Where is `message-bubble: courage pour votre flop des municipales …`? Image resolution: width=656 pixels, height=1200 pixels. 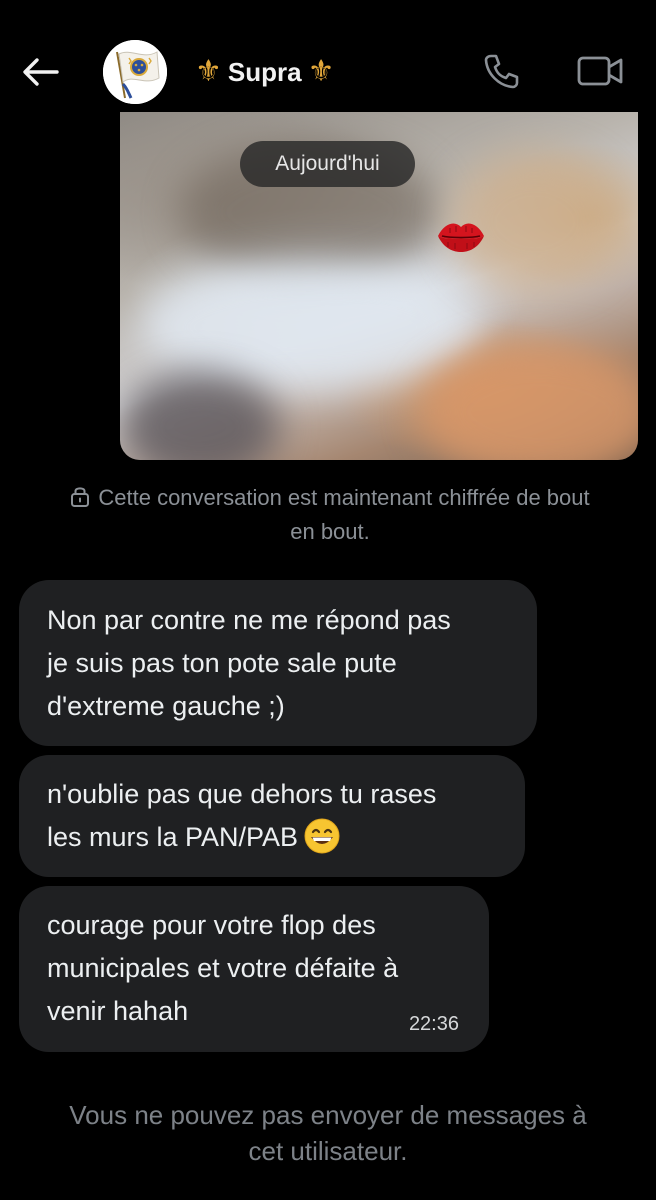 message-bubble: courage pour votre flop des municipales … is located at coordinates (254, 969).